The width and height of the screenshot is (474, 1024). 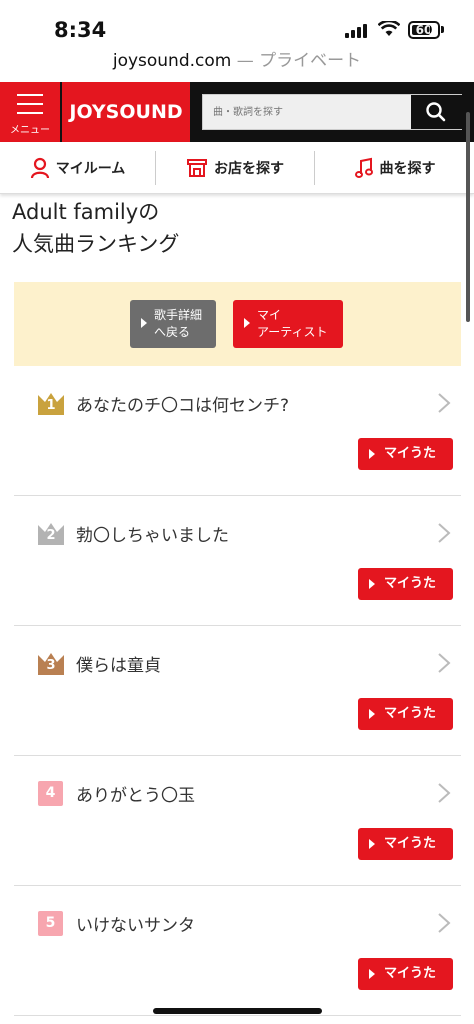 I want to click on menu-label: メニュー, so click(x=30, y=130).